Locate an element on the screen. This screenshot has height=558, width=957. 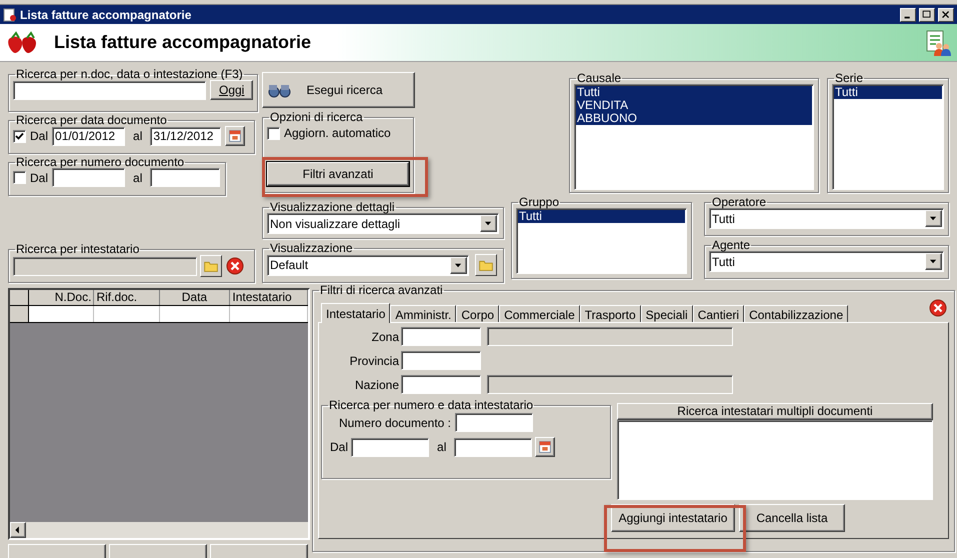
column-header: Rif.doc. is located at coordinates (127, 297).